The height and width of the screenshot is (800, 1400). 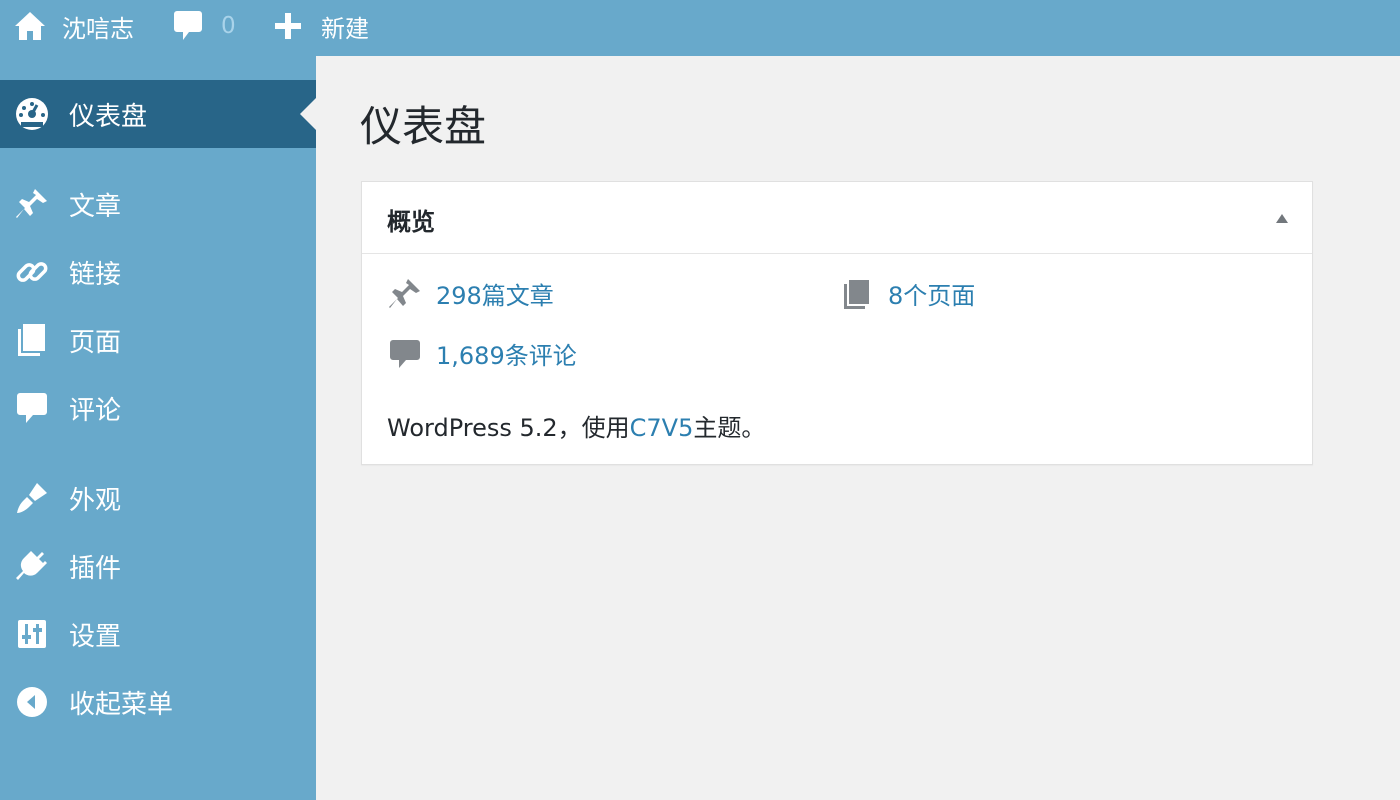 What do you see at coordinates (345, 28) in the screenshot?
I see `new-label: 新建` at bounding box center [345, 28].